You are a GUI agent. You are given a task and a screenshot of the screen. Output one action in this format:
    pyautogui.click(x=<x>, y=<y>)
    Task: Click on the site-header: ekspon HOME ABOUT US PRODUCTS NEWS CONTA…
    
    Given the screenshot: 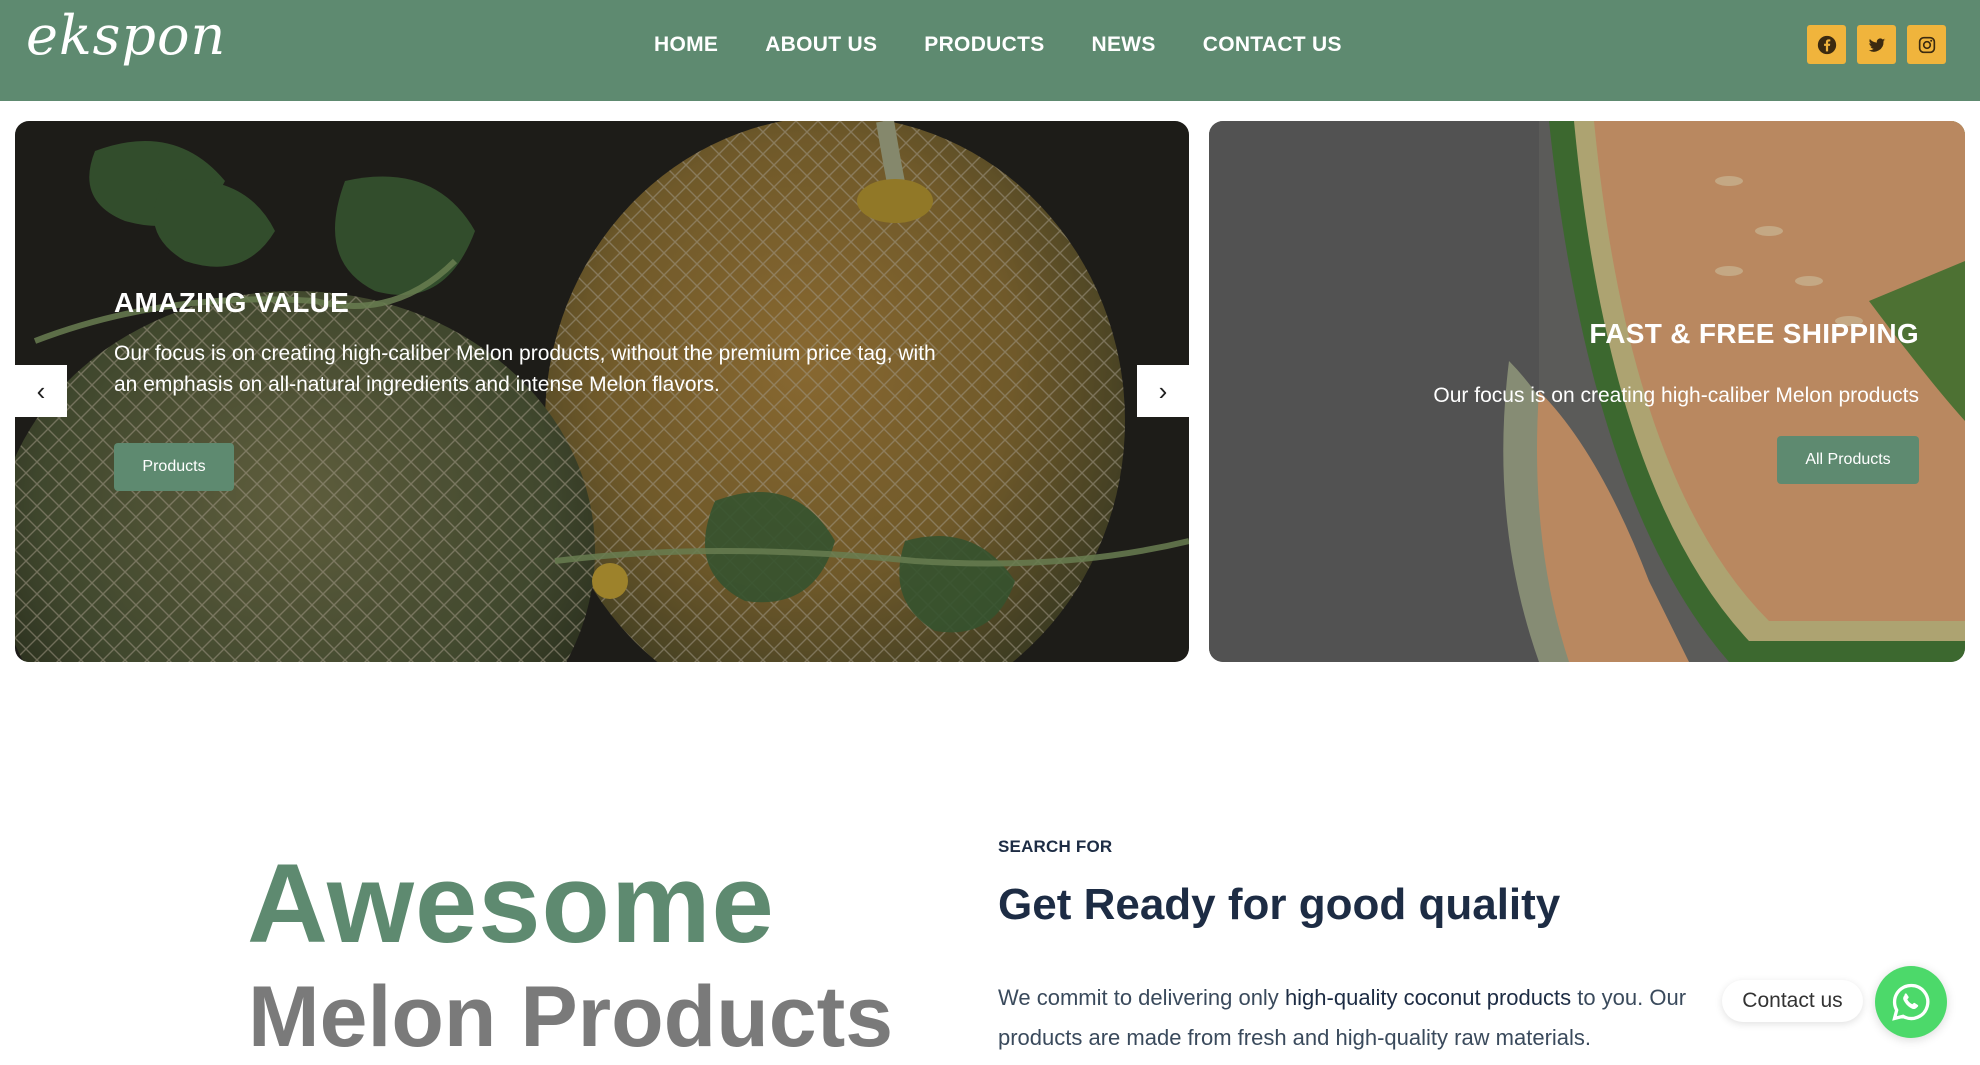 What is the action you would take?
    pyautogui.click(x=990, y=50)
    